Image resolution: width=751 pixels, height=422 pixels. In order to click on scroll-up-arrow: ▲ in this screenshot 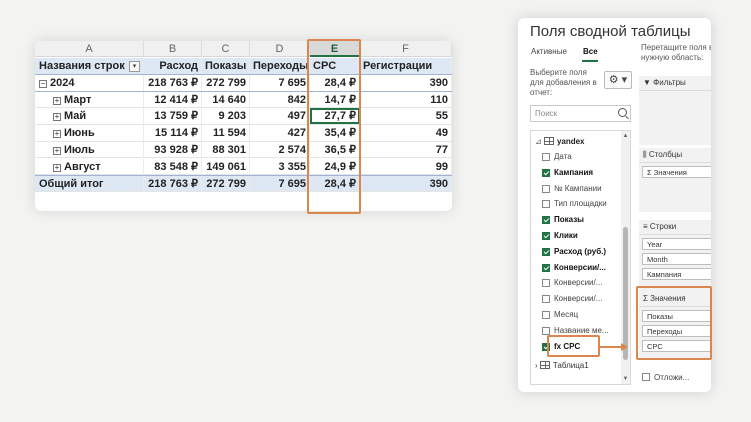, I will do `click(625, 136)`.